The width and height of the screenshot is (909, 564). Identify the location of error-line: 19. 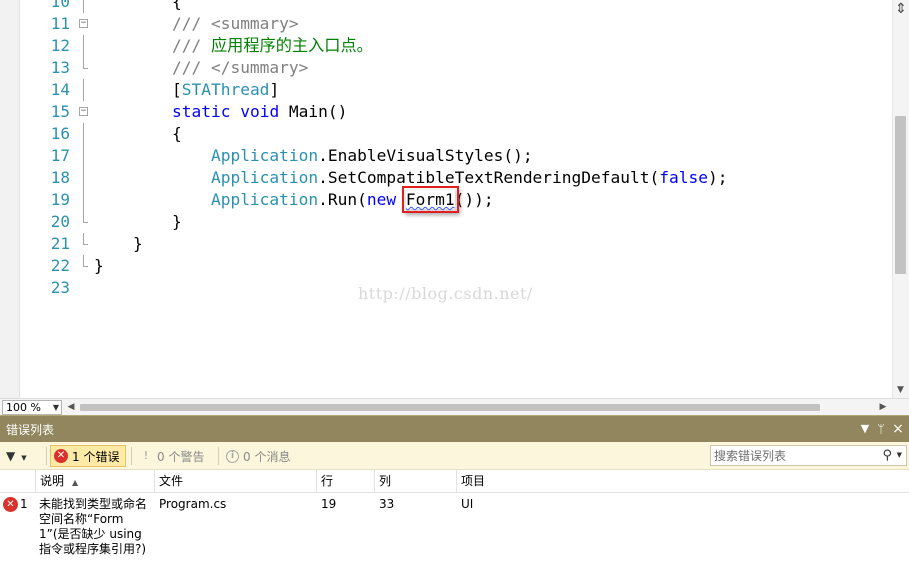
(329, 504).